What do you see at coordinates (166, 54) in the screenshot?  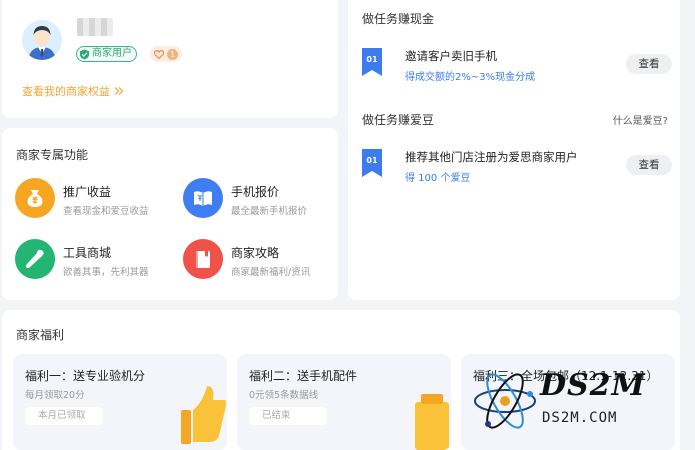 I see `heart-badge: 1` at bounding box center [166, 54].